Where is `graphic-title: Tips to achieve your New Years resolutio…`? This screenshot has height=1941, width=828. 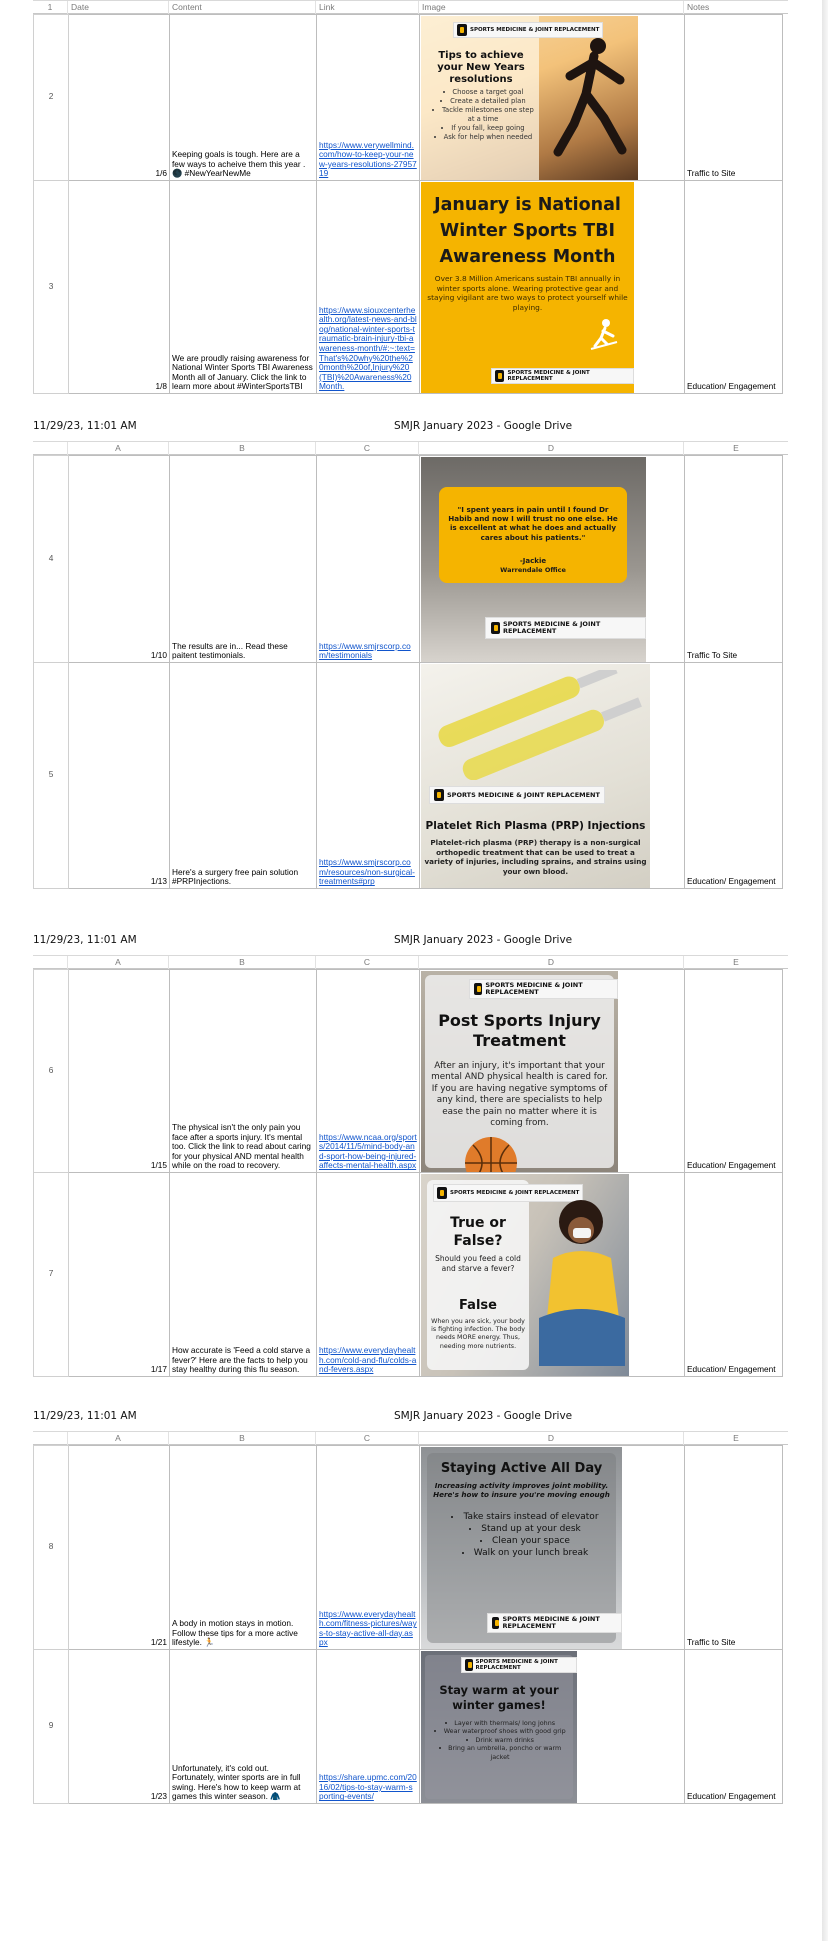
graphic-title: Tips to achieve your New Years resolutio… is located at coordinates (481, 67).